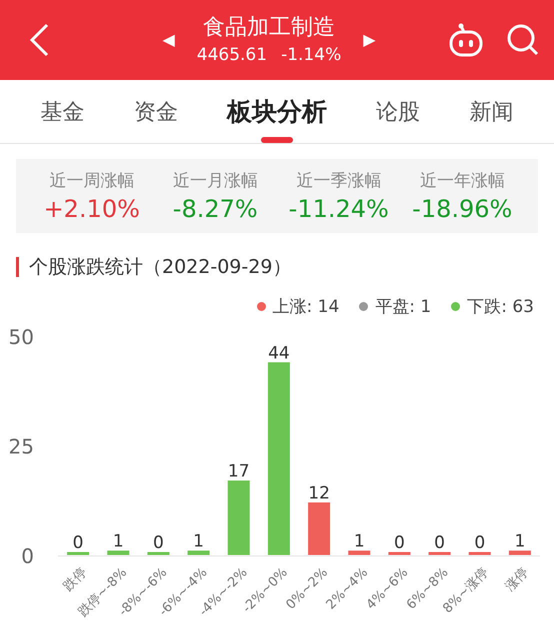 The image size is (554, 639). Describe the element at coordinates (403, 307) in the screenshot. I see `legend-label: 平盘: 1` at that location.